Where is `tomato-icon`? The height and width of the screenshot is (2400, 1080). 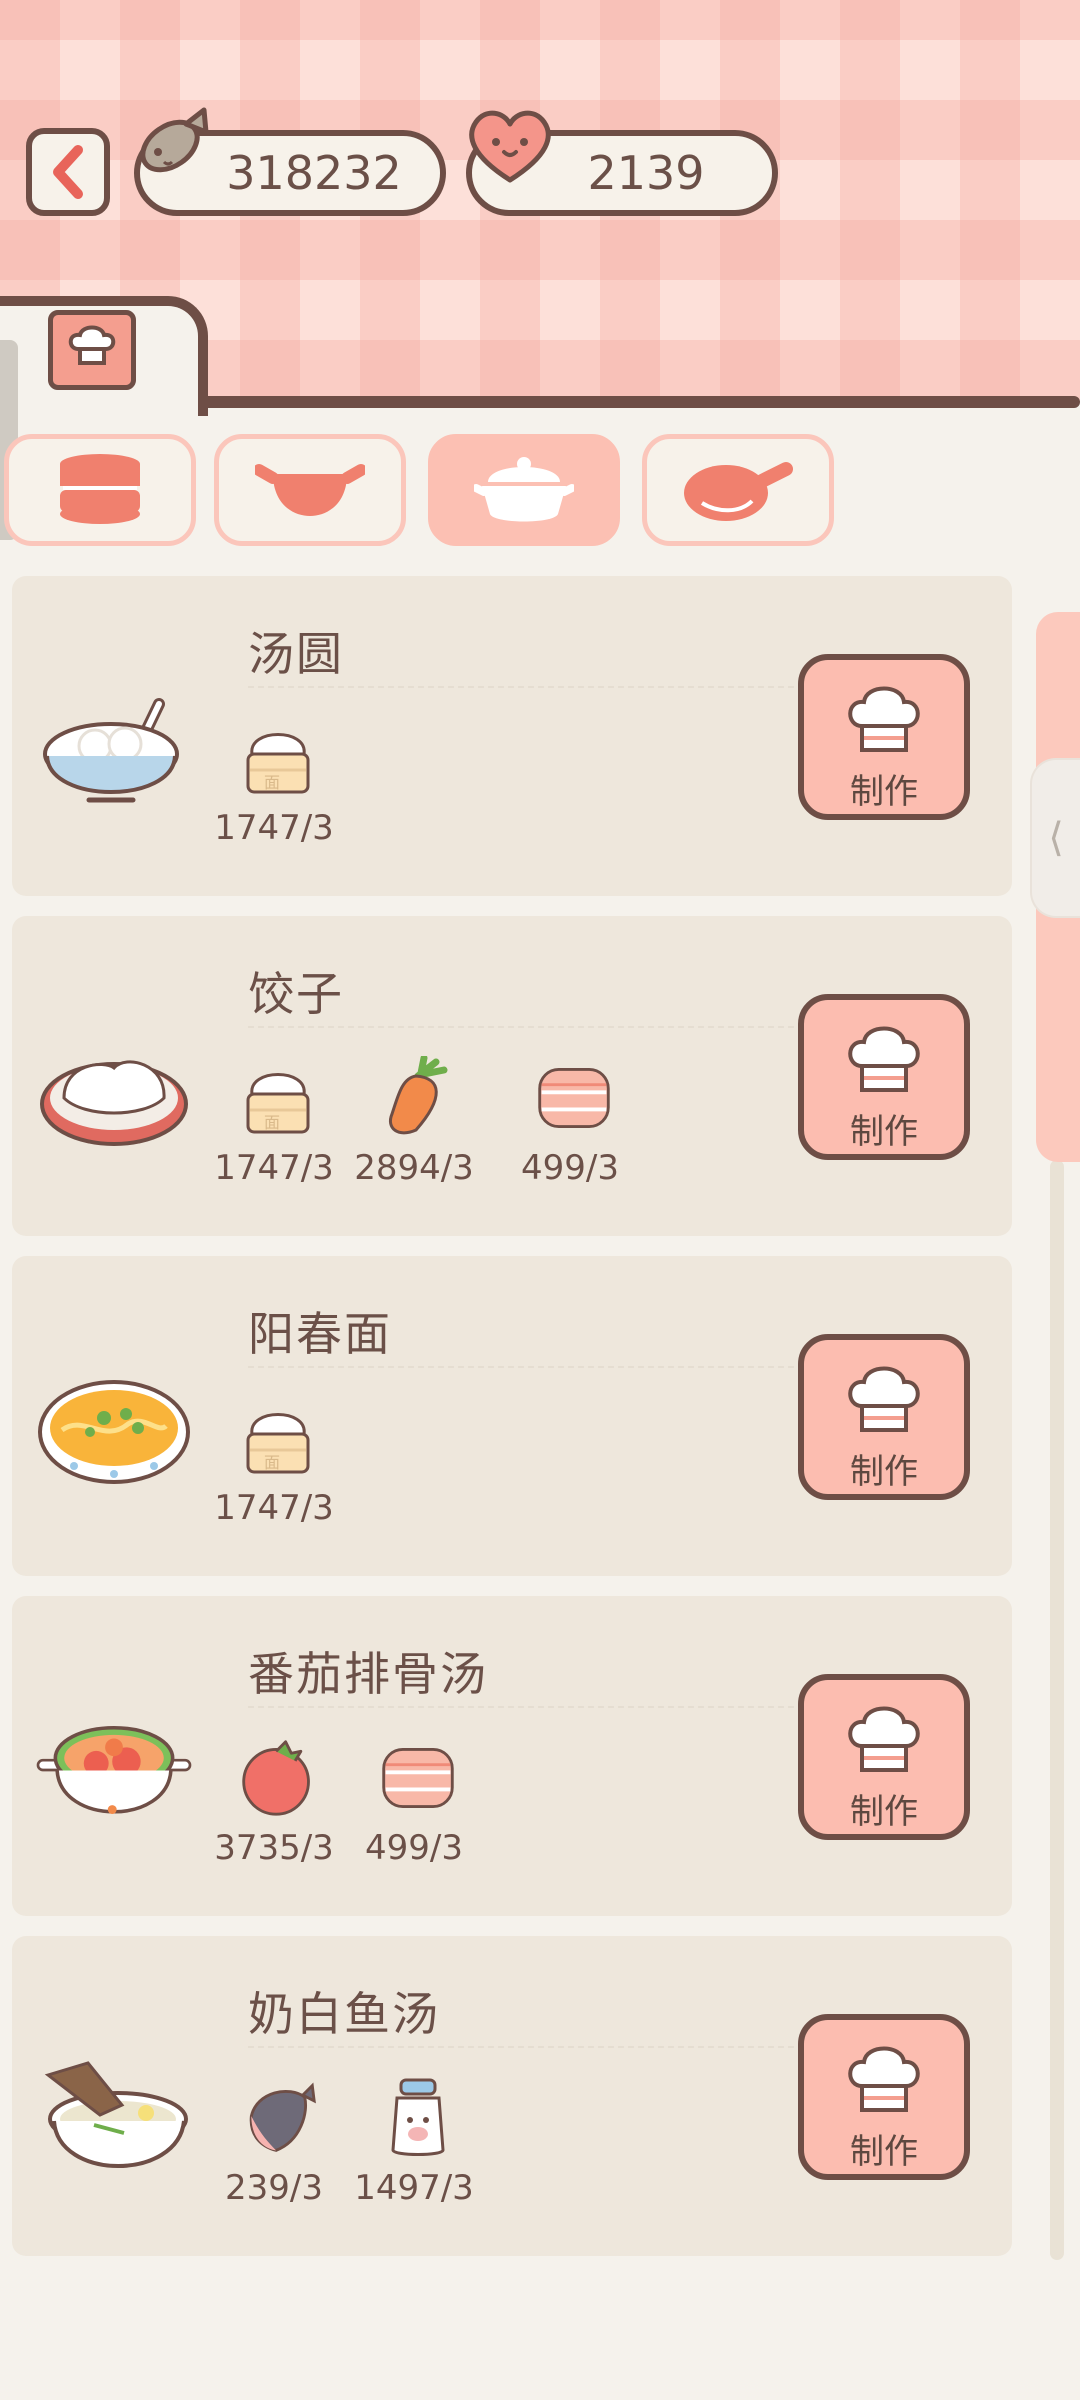
tomato-icon is located at coordinates (278, 1778).